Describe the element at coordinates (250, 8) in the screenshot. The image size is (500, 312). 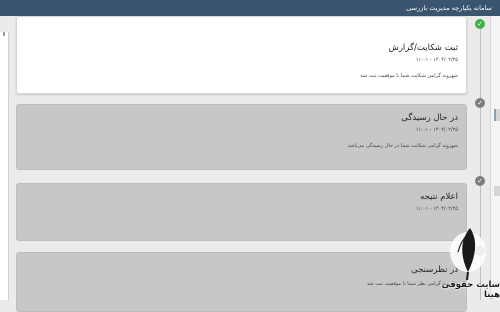
I see `app-header: سامانه یکپارچه مدیریت بازرسی` at that location.